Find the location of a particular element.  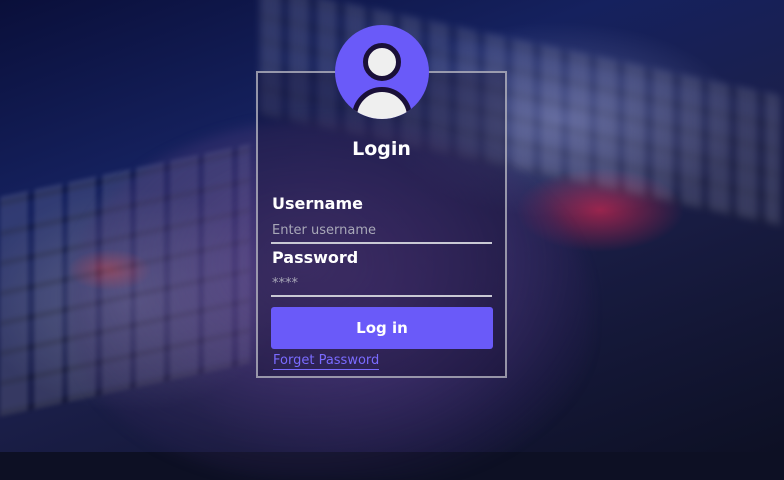

username-label: Username is located at coordinates (317, 203).